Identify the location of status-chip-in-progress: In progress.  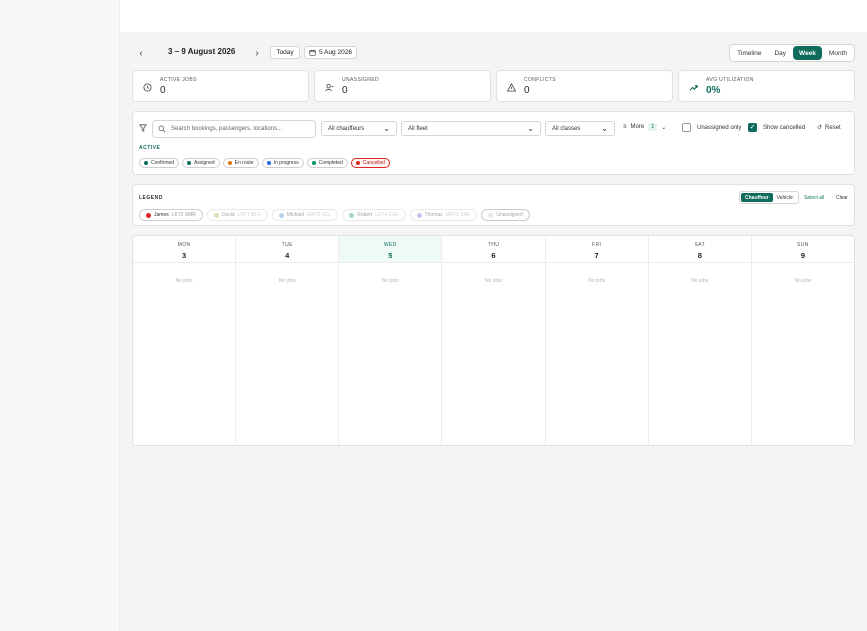
(282, 163).